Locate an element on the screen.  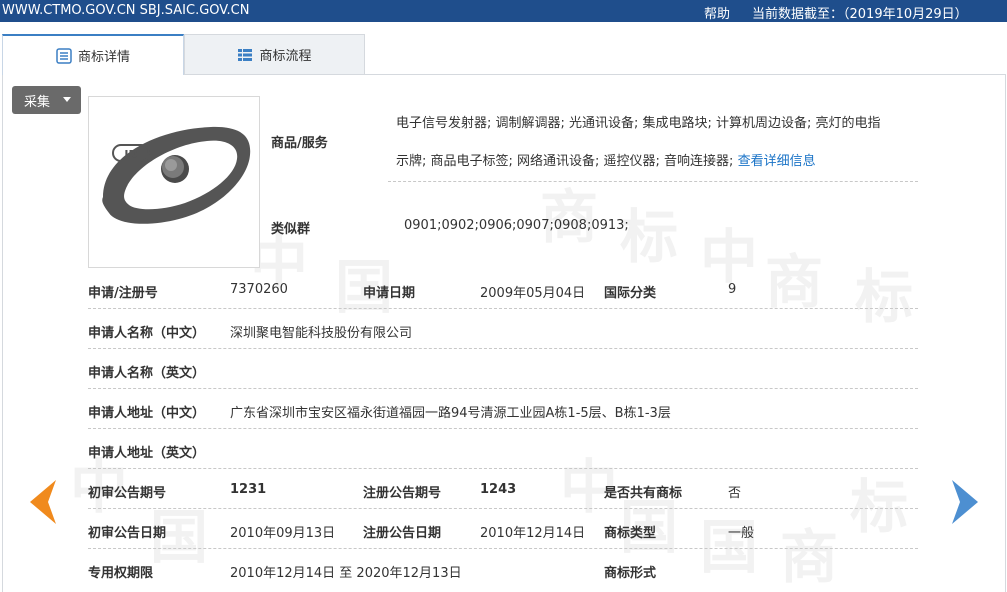
goods-services-line2: 示牌; 商品电子标签; 网络通讯设备; 遥控仪器; 音响连接器; 查看详细信息 is located at coordinates (606, 159).